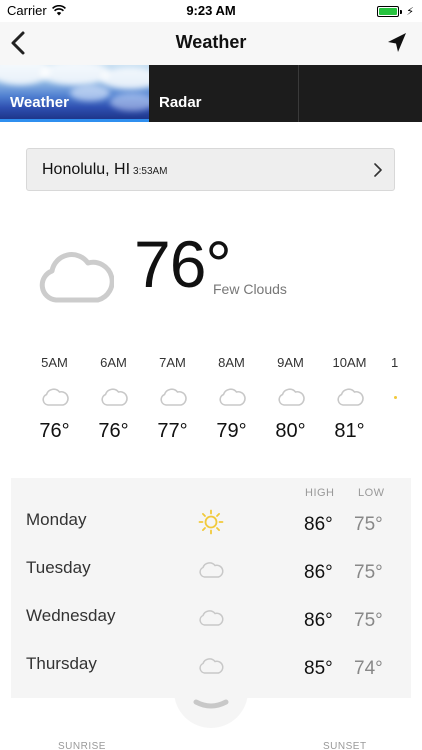 This screenshot has width=422, height=750. What do you see at coordinates (410, 12) in the screenshot?
I see `charging-icon: ⚡` at bounding box center [410, 12].